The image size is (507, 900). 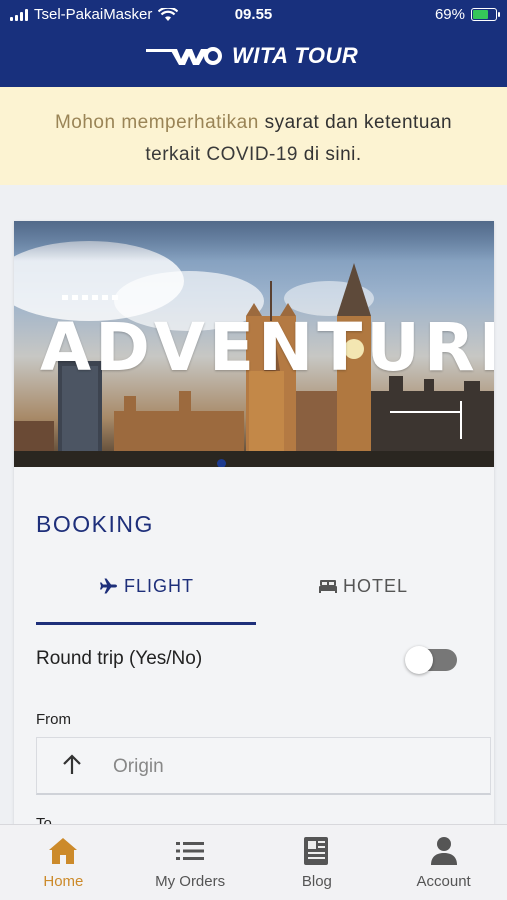 I want to click on battery-icon, so click(x=485, y=14).